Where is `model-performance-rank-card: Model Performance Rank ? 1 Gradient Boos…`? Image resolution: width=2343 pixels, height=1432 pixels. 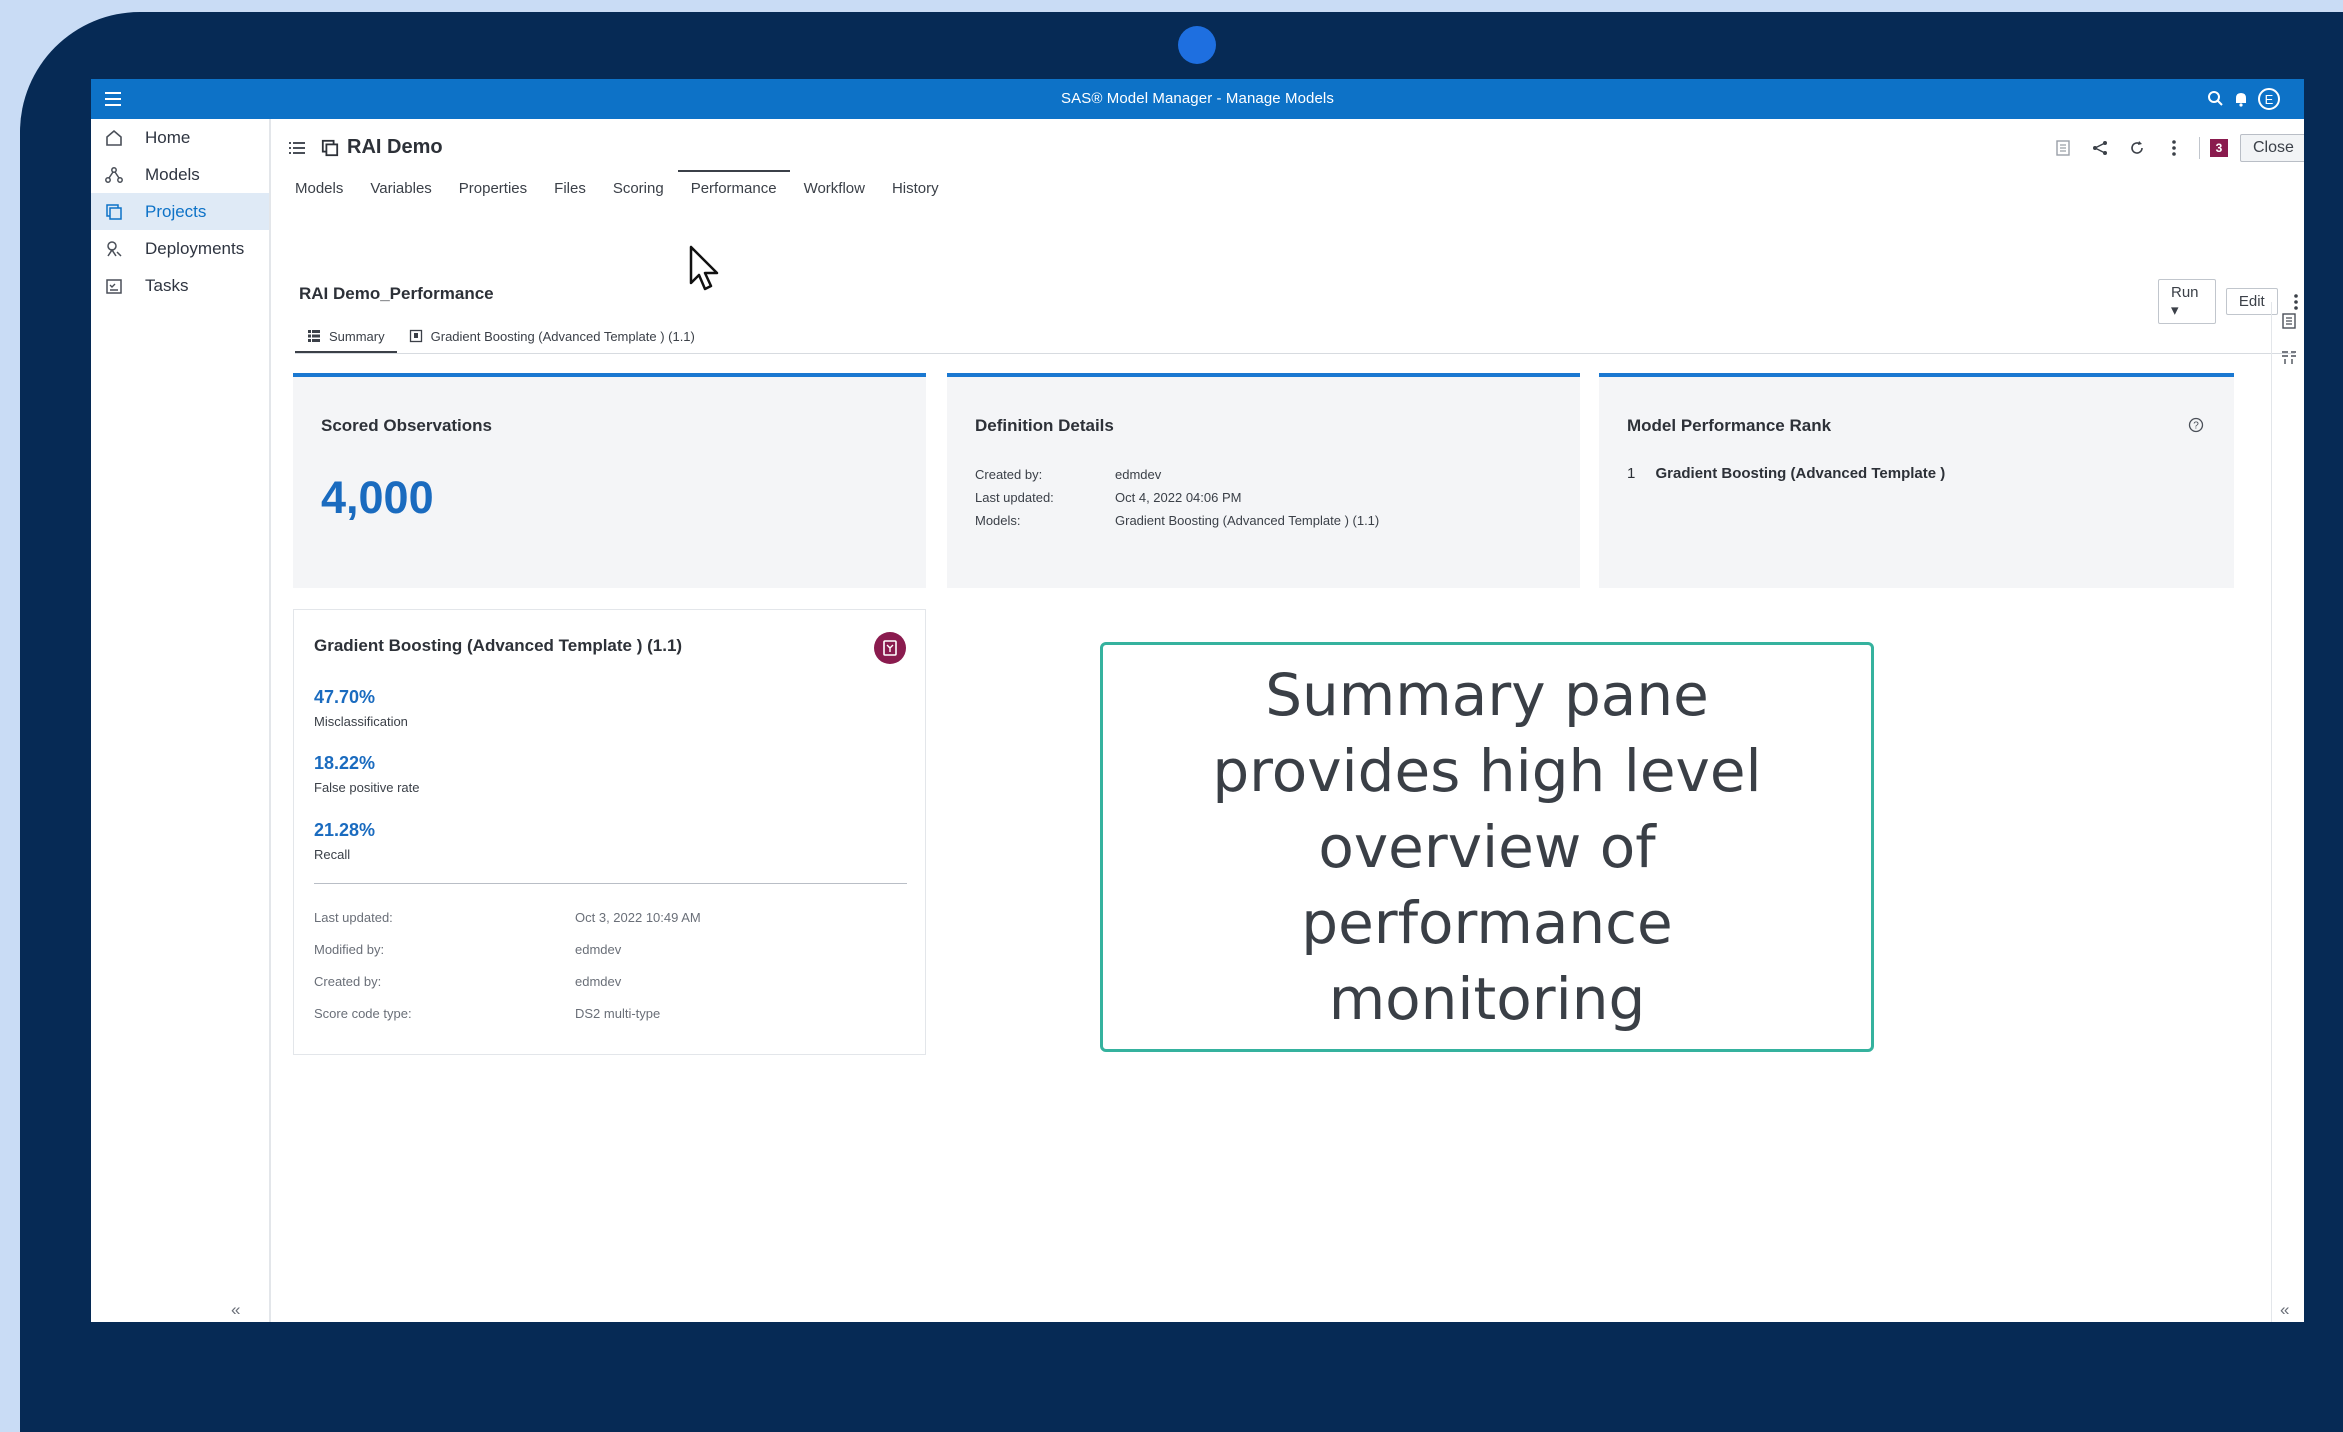 model-performance-rank-card: Model Performance Rank ? 1 Gradient Boos… is located at coordinates (1916, 480).